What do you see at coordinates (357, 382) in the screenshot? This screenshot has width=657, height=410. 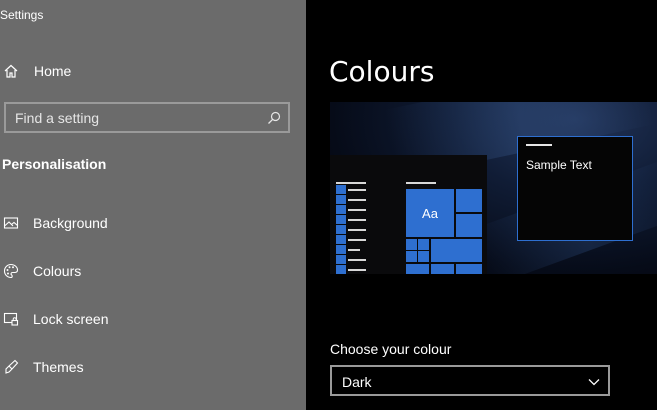 I see `dropdown-value: Dark` at bounding box center [357, 382].